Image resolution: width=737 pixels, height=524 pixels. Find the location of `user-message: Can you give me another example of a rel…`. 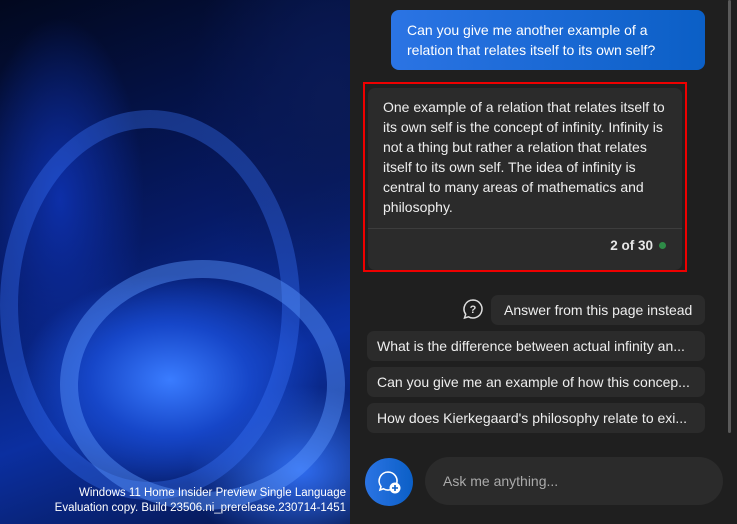

user-message: Can you give me another example of a rel… is located at coordinates (548, 40).